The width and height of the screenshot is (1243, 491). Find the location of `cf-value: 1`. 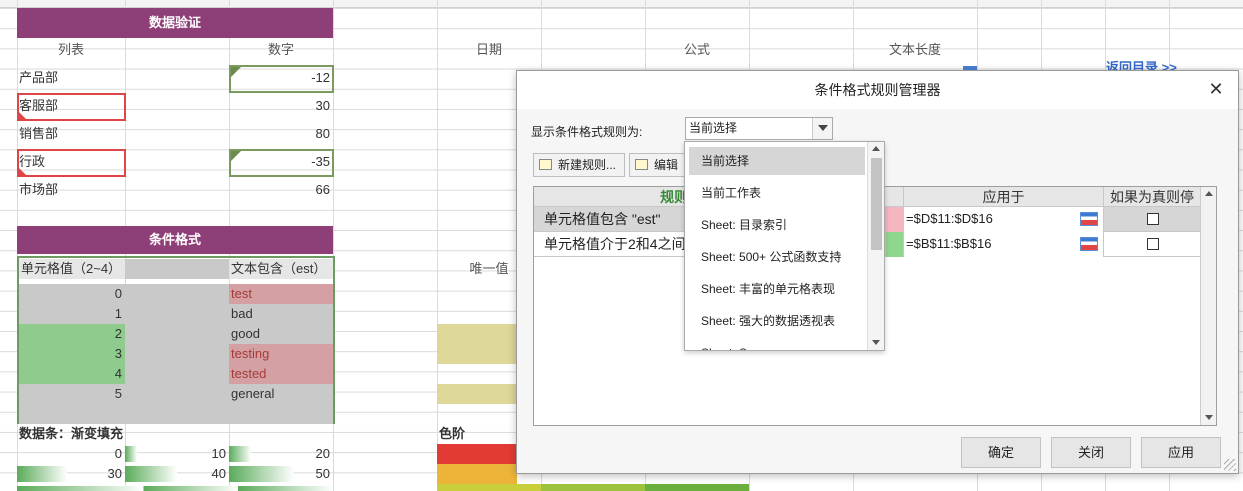

cf-value: 1 is located at coordinates (72, 314).